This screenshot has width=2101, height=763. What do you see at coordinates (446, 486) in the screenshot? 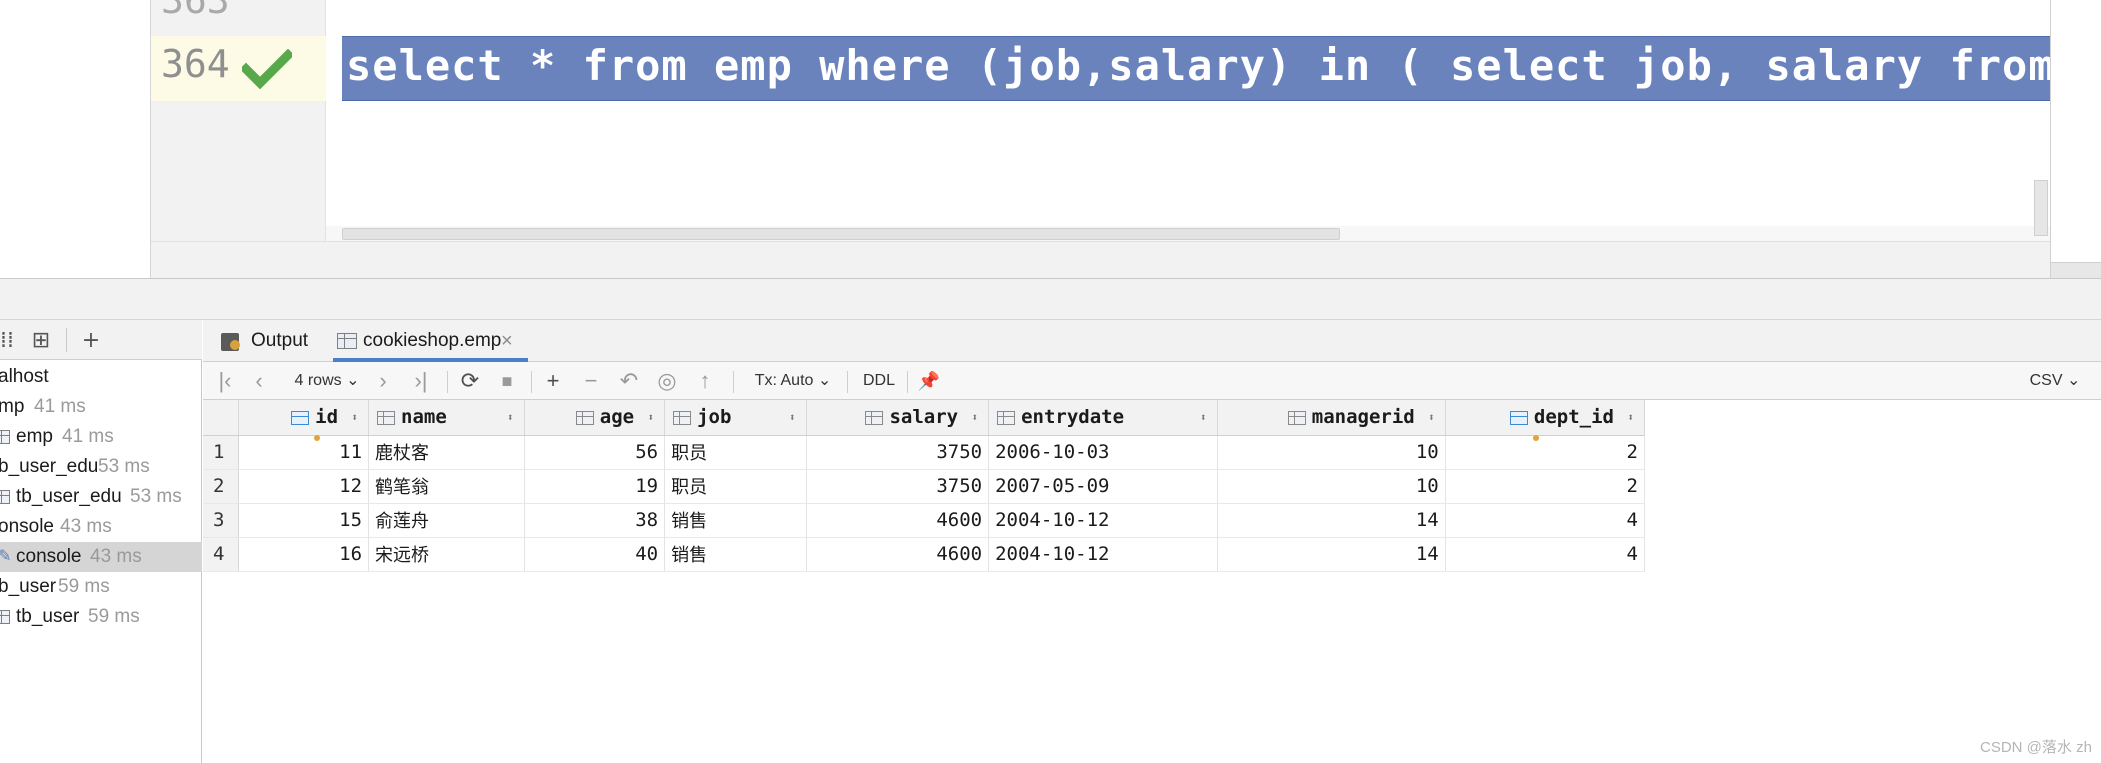
I see `cell-name: 鹤笔翁` at bounding box center [446, 486].